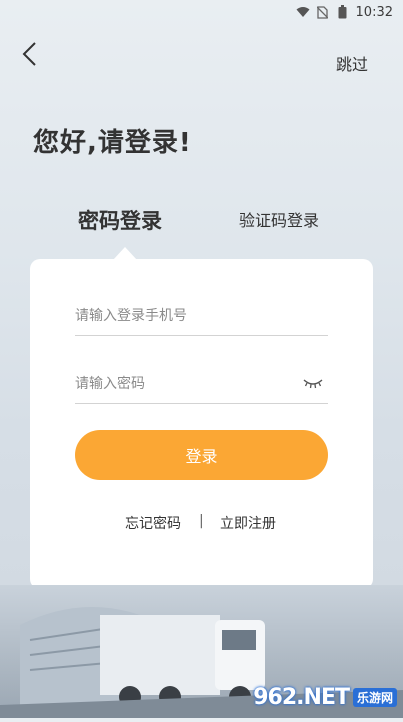 Image resolution: width=403 pixels, height=722 pixels. I want to click on phone-input, so click(201, 316).